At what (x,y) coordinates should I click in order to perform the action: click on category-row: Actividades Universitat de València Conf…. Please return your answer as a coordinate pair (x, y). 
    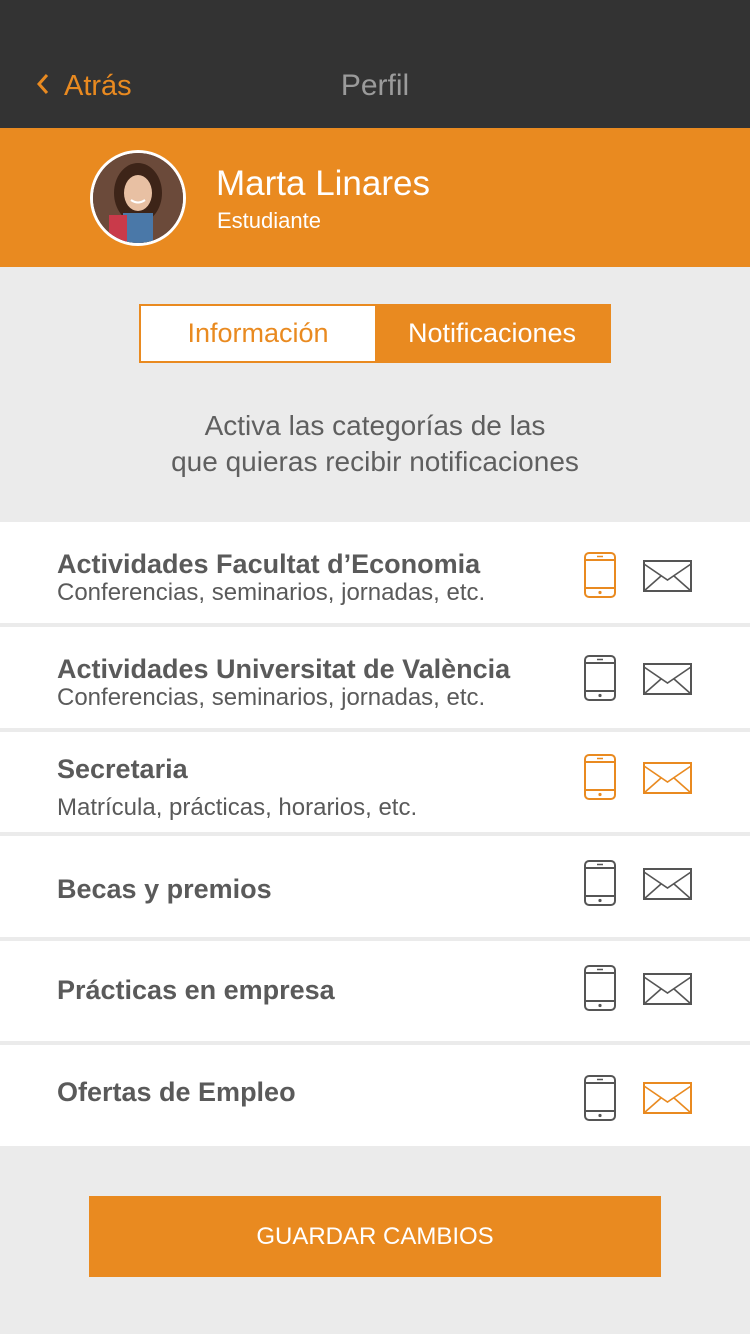
    Looking at the image, I should click on (375, 677).